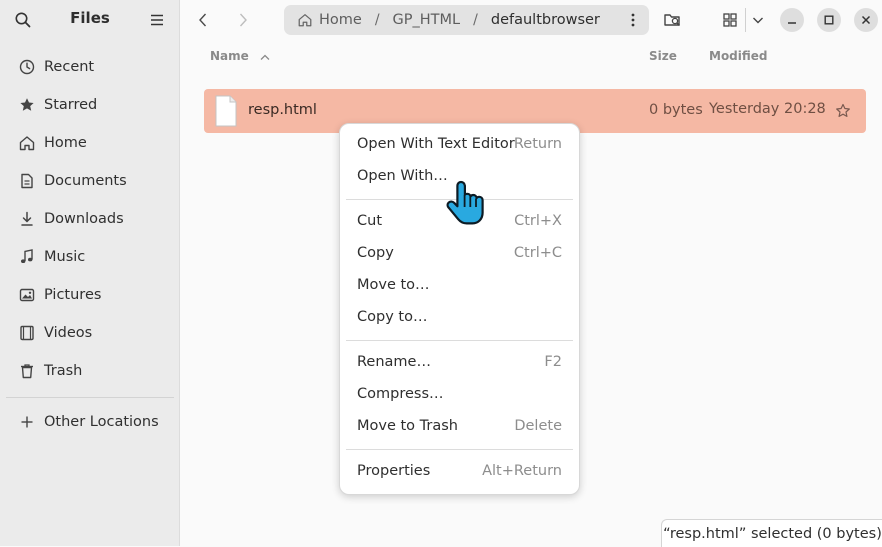 Image resolution: width=882 pixels, height=547 pixels. I want to click on sidebar-item-recent: Recent, so click(90, 67).